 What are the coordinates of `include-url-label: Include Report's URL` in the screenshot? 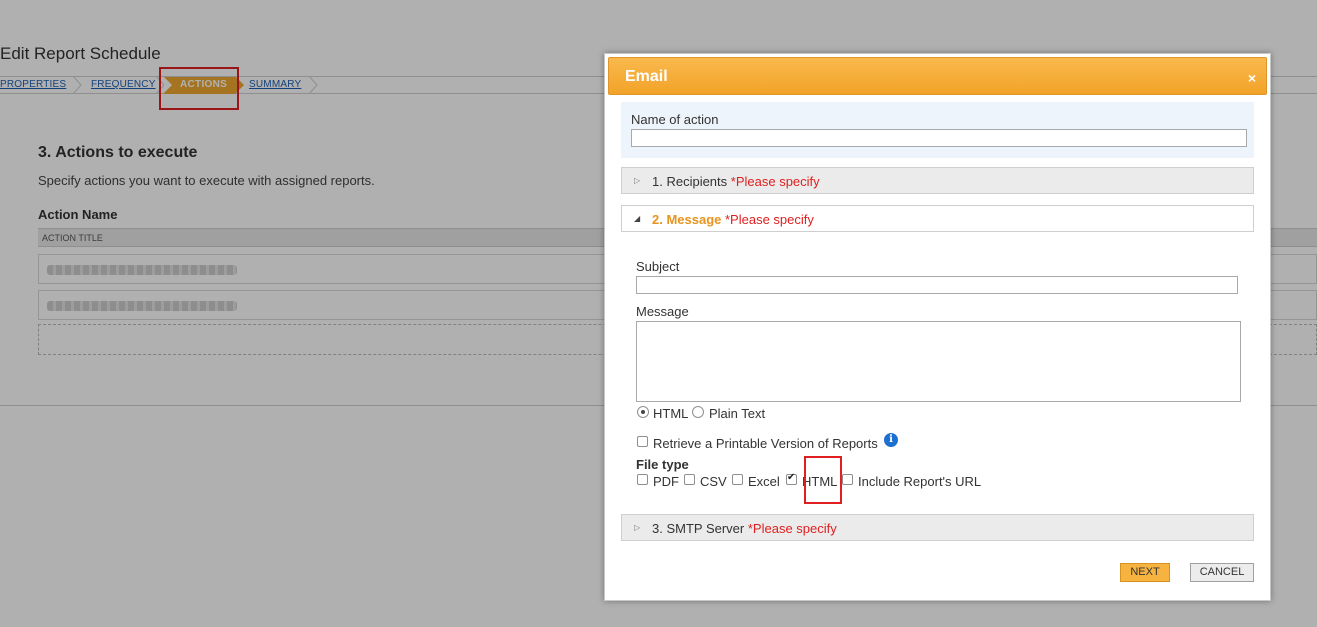 It's located at (920, 481).